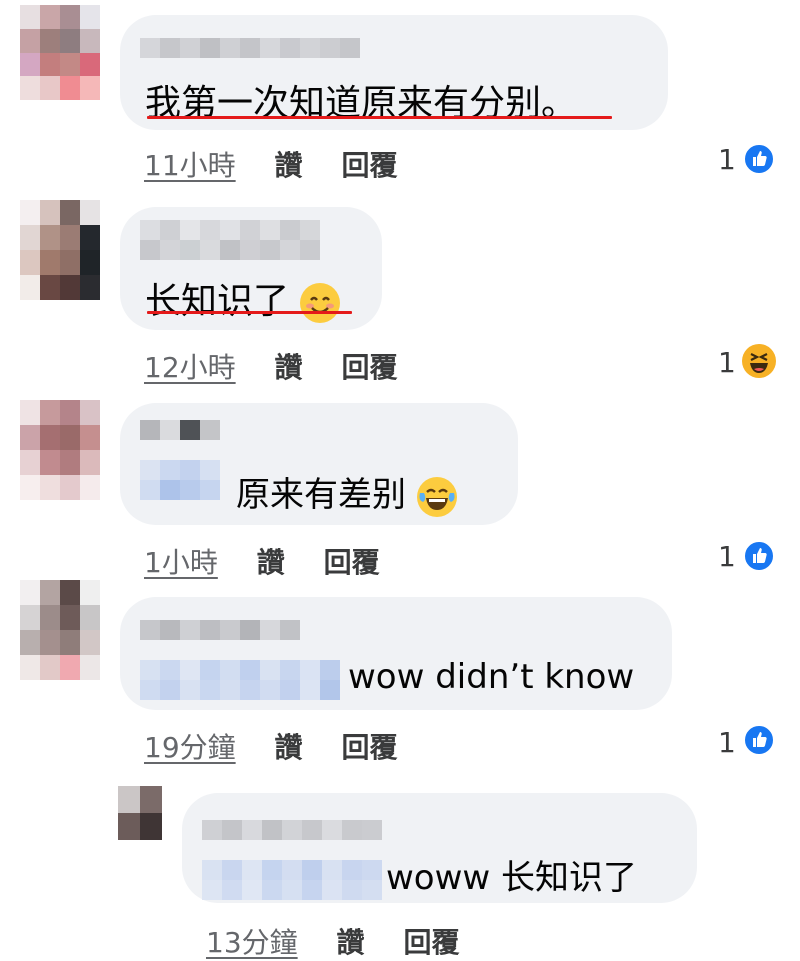 Image resolution: width=800 pixels, height=961 pixels. Describe the element at coordinates (512, 878) in the screenshot. I see `comment-text: woww 长知识了` at that location.